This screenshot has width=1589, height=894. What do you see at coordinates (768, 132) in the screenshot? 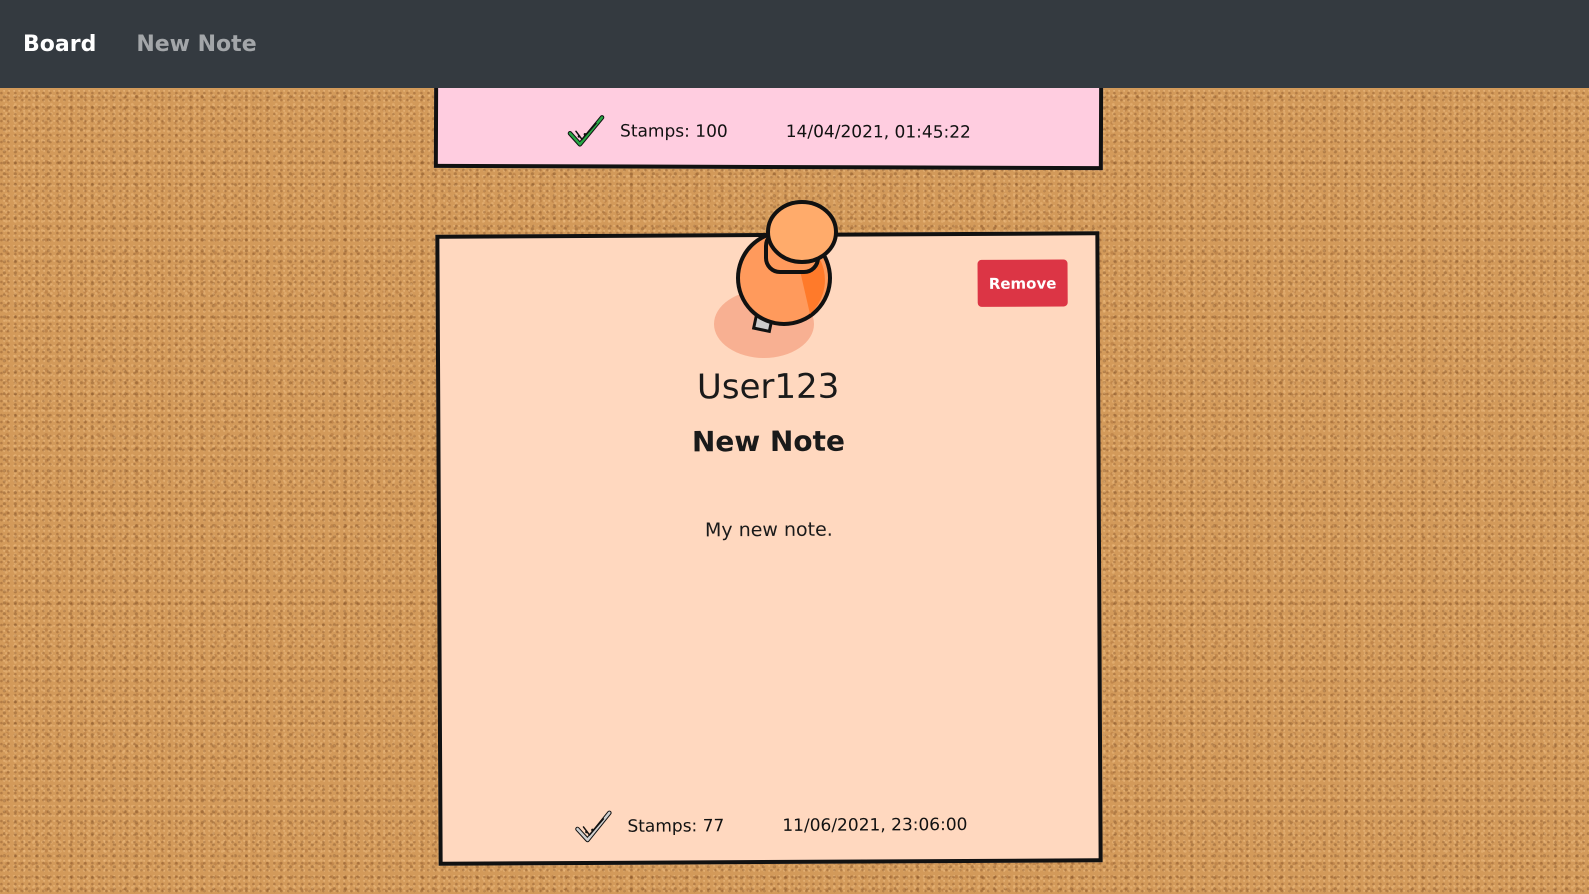
I see `note-footer: Stamps: 100 14/04/2021, 01:45:22` at bounding box center [768, 132].